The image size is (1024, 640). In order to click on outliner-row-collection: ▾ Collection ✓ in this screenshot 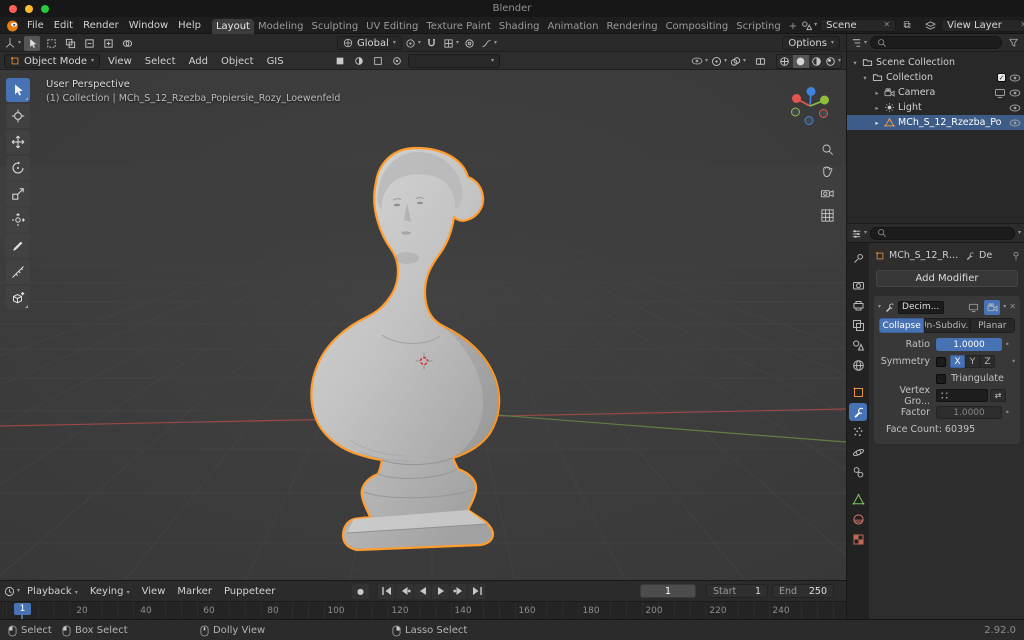, I will do `click(935, 77)`.